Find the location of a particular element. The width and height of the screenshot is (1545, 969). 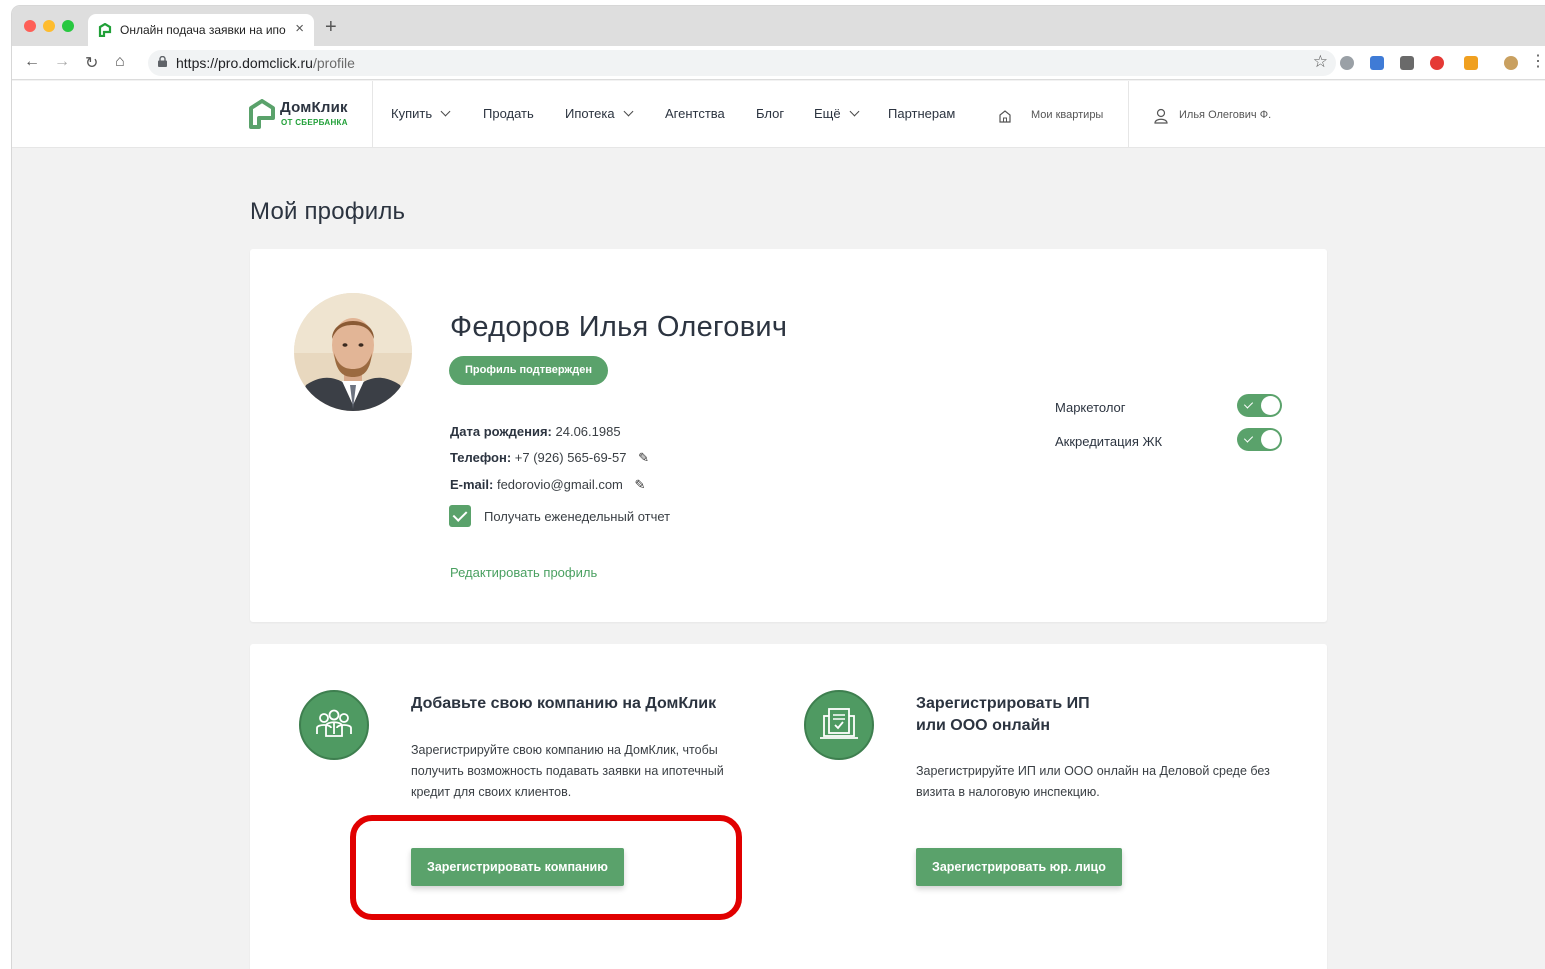

menu-item-more-label: Ещё is located at coordinates (827, 113).